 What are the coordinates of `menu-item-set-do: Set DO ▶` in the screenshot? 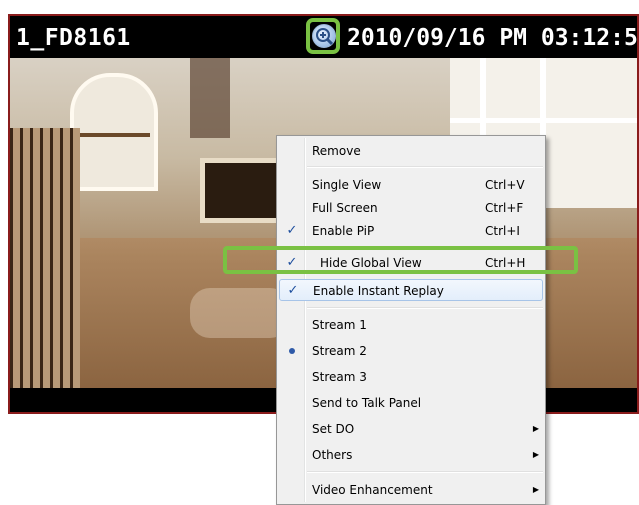 It's located at (411, 429).